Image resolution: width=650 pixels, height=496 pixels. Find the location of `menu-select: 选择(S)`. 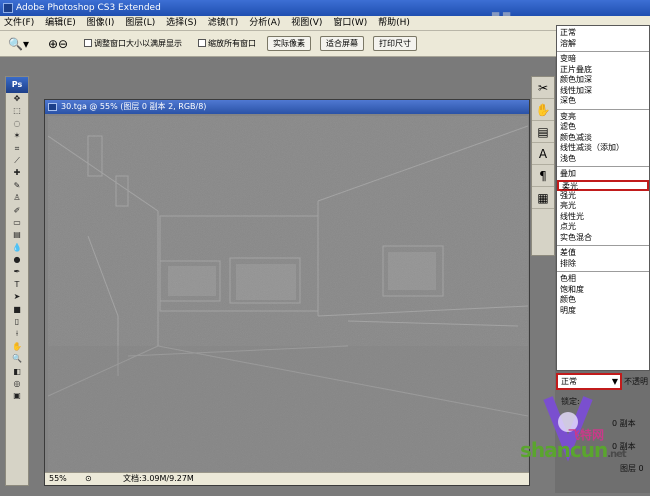

menu-select: 选择(S) is located at coordinates (181, 23).